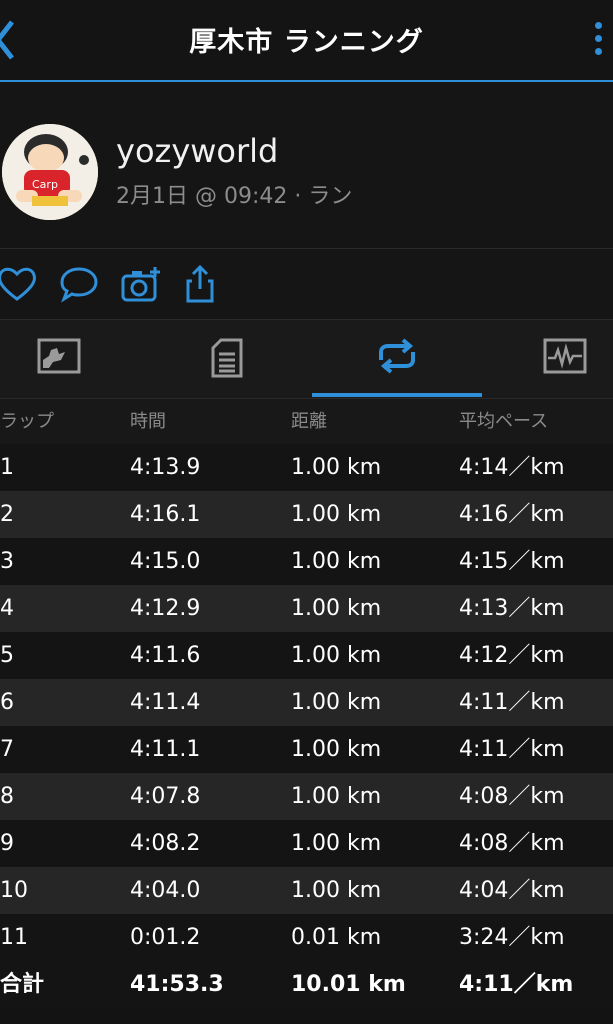 The image size is (613, 1024). I want to click on lap-number: 9, so click(7, 843).